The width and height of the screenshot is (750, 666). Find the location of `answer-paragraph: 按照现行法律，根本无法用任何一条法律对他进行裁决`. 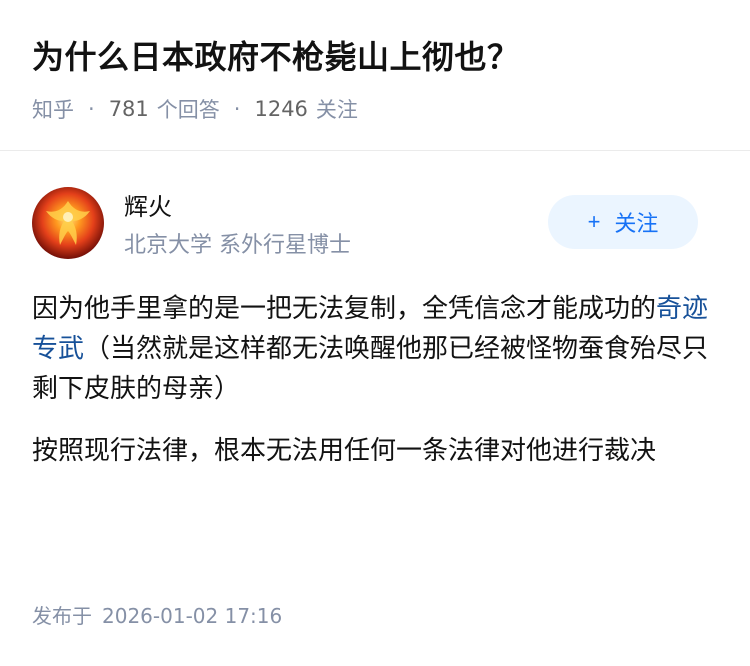

answer-paragraph: 按照现行法律，根本无法用任何一条法律对他进行裁决 is located at coordinates (344, 451).